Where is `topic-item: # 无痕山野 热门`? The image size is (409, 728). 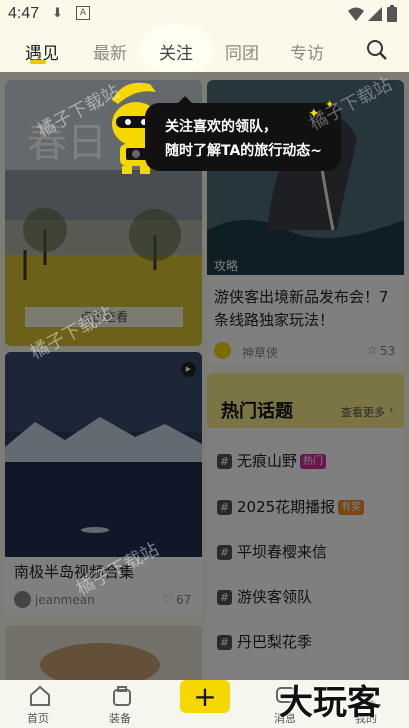
topic-item: # 无痕山野 热门 is located at coordinates (272, 460).